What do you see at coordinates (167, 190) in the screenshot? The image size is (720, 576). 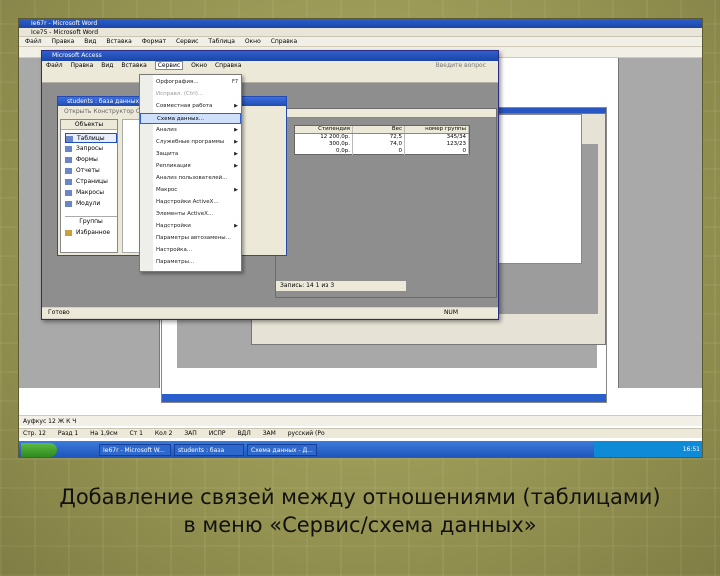 I see `menu-item-label: Макрос` at bounding box center [167, 190].